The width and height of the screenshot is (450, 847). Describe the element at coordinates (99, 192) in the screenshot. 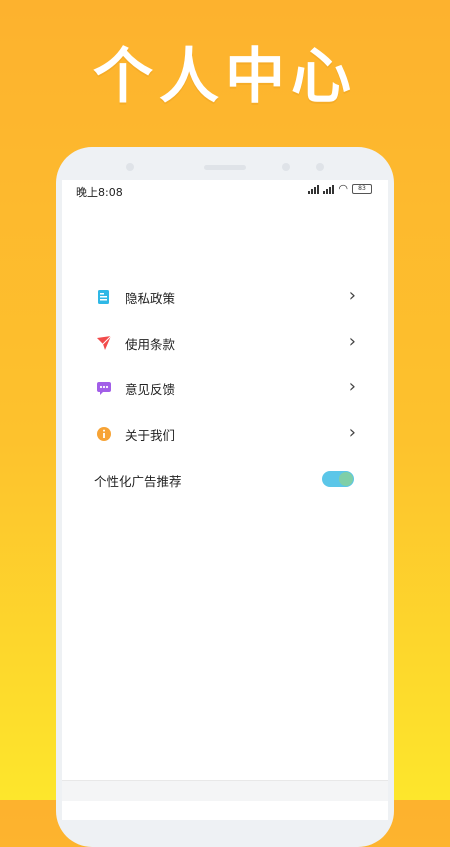

I see `status-time: 晚上8:08` at that location.